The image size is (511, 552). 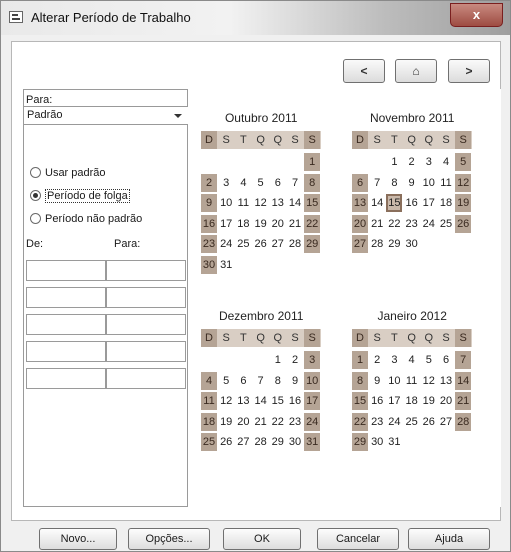 What do you see at coordinates (476, 15) in the screenshot?
I see `close-button: x` at bounding box center [476, 15].